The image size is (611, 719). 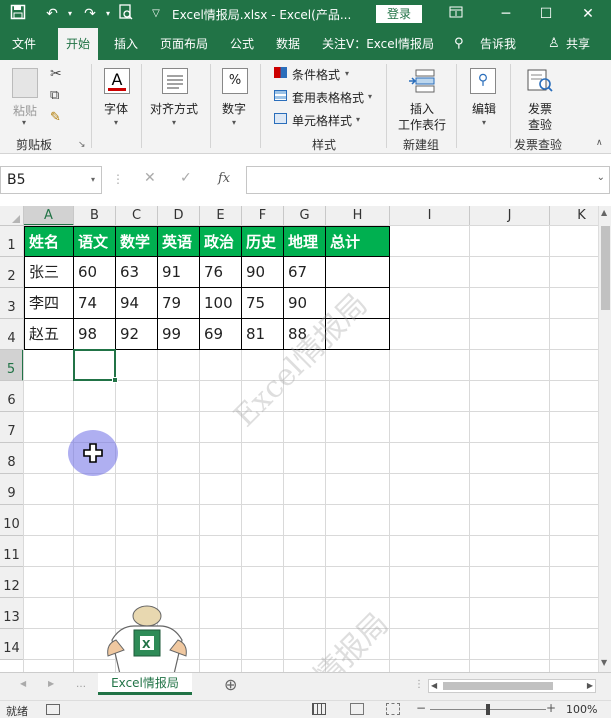 I want to click on alignment-label: 对齐方式, so click(x=174, y=108).